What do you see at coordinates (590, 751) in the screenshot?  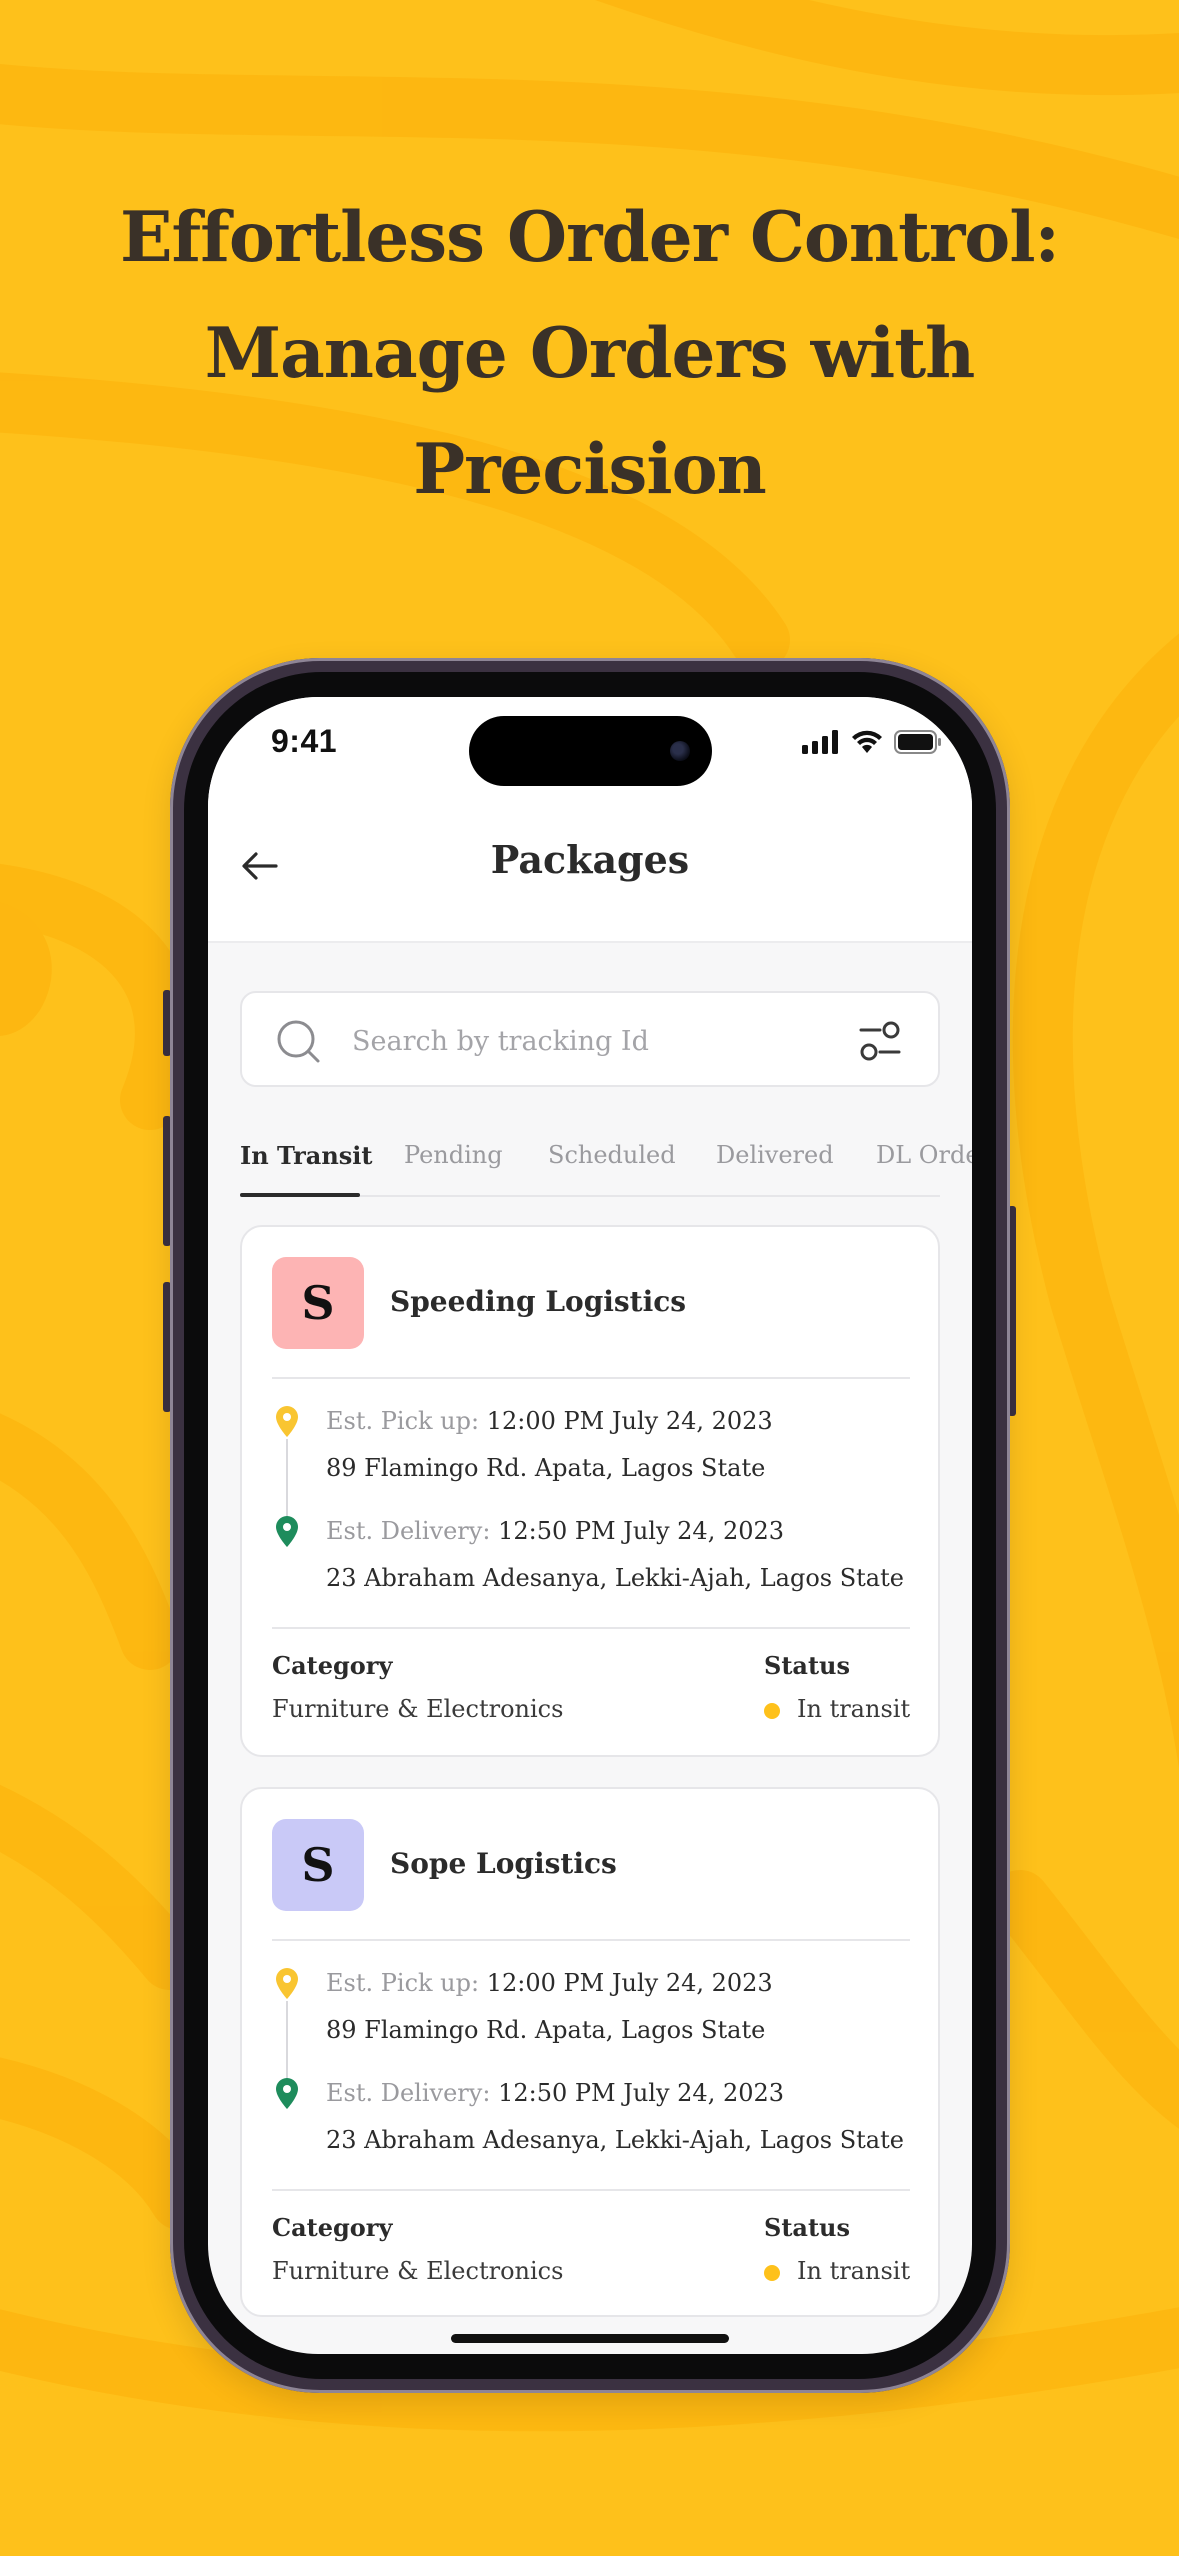 I see `dynamic-island` at bounding box center [590, 751].